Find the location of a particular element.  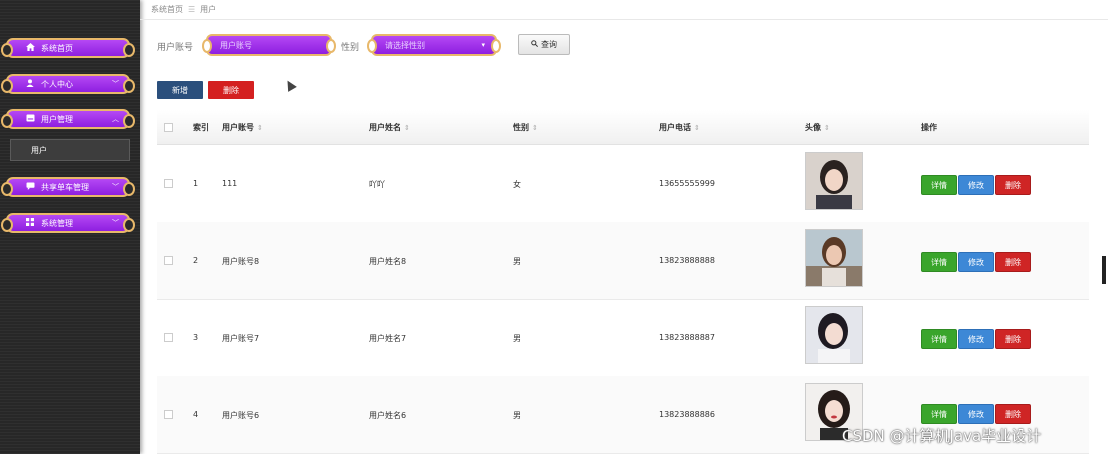

cell-name: 用户姓名8 is located at coordinates (388, 261).